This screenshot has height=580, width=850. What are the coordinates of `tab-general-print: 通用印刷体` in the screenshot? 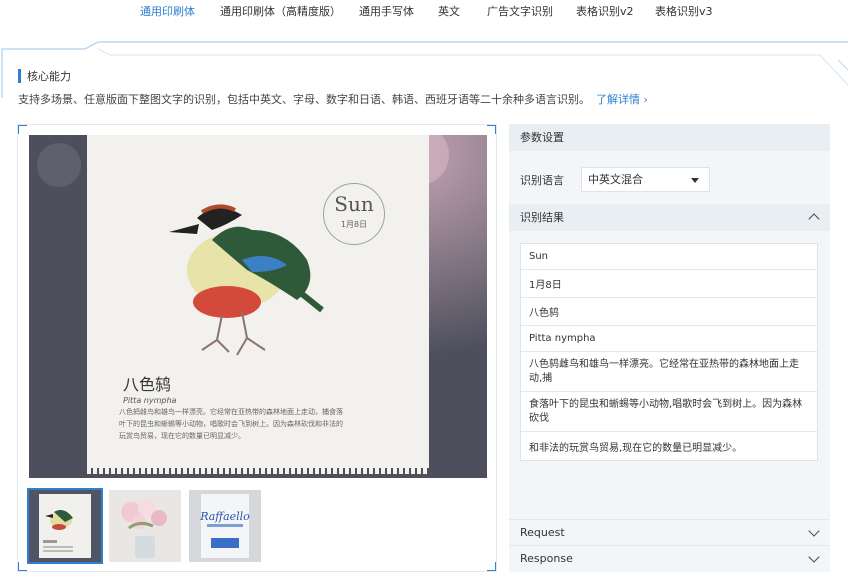 It's located at (167, 11).